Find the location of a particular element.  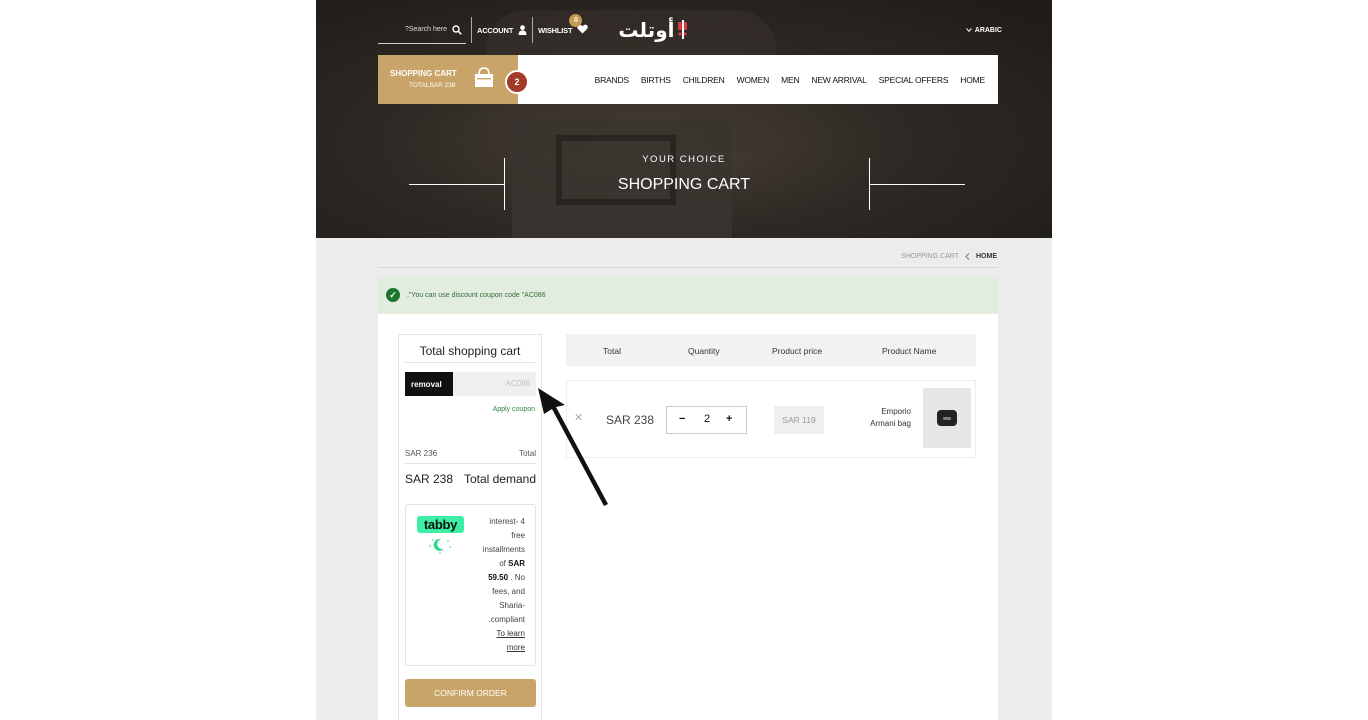

summary-total-row: SAR 236 Total is located at coordinates (470, 456).